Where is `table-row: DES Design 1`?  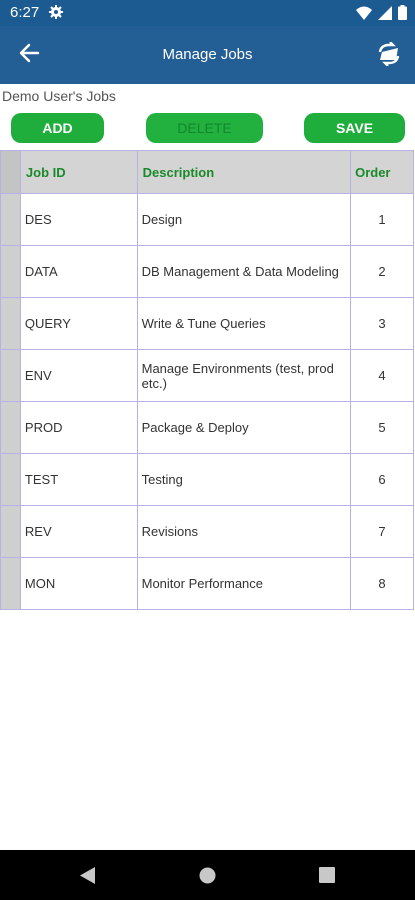 table-row: DES Design 1 is located at coordinates (207, 219).